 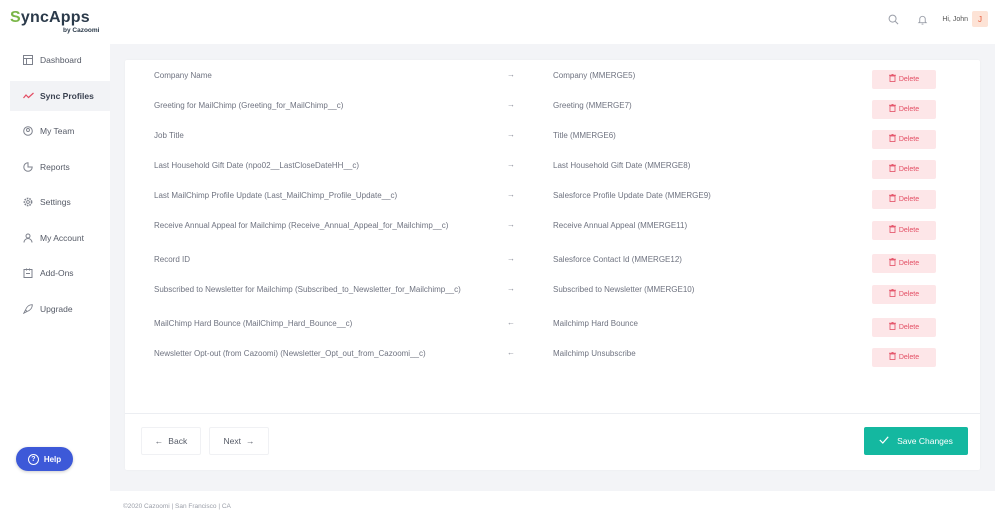 What do you see at coordinates (169, 135) in the screenshot?
I see `source-field: Job Title` at bounding box center [169, 135].